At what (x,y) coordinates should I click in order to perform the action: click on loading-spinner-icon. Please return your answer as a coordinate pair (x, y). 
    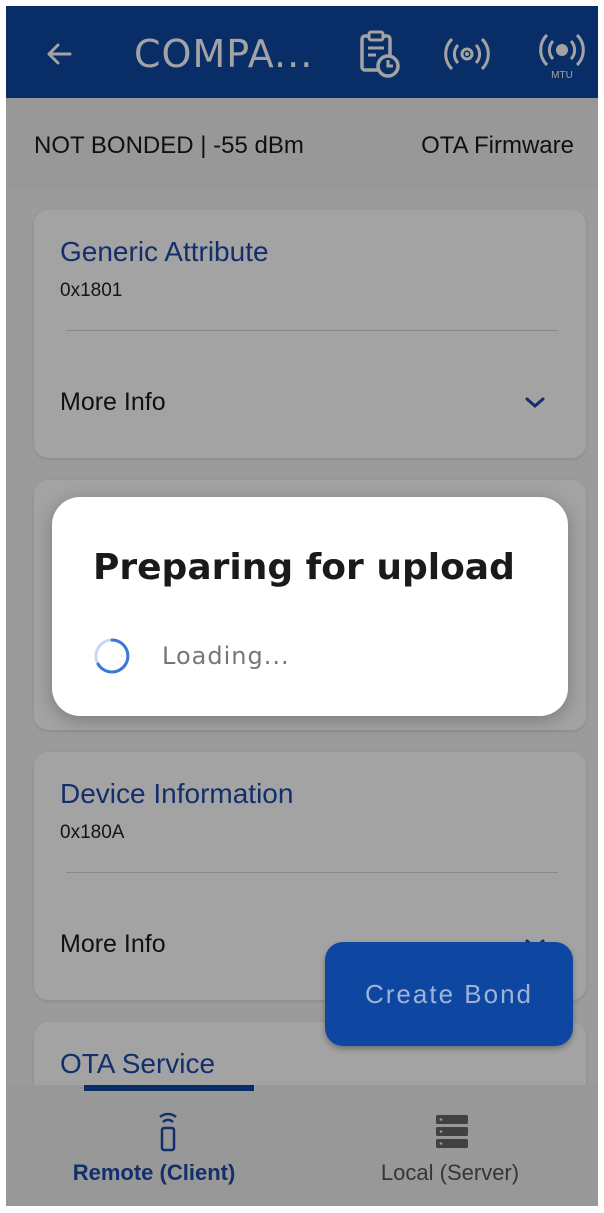
    Looking at the image, I should click on (112, 656).